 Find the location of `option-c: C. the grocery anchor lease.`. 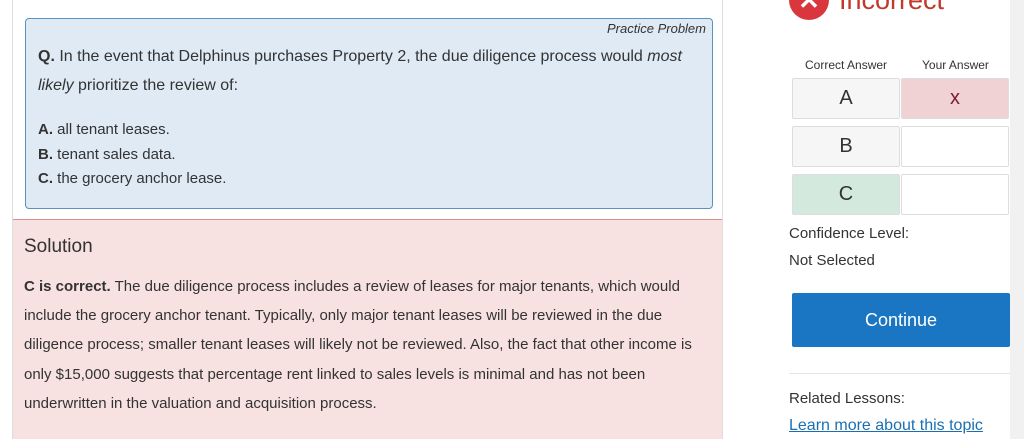

option-c: C. the grocery anchor lease. is located at coordinates (132, 179).